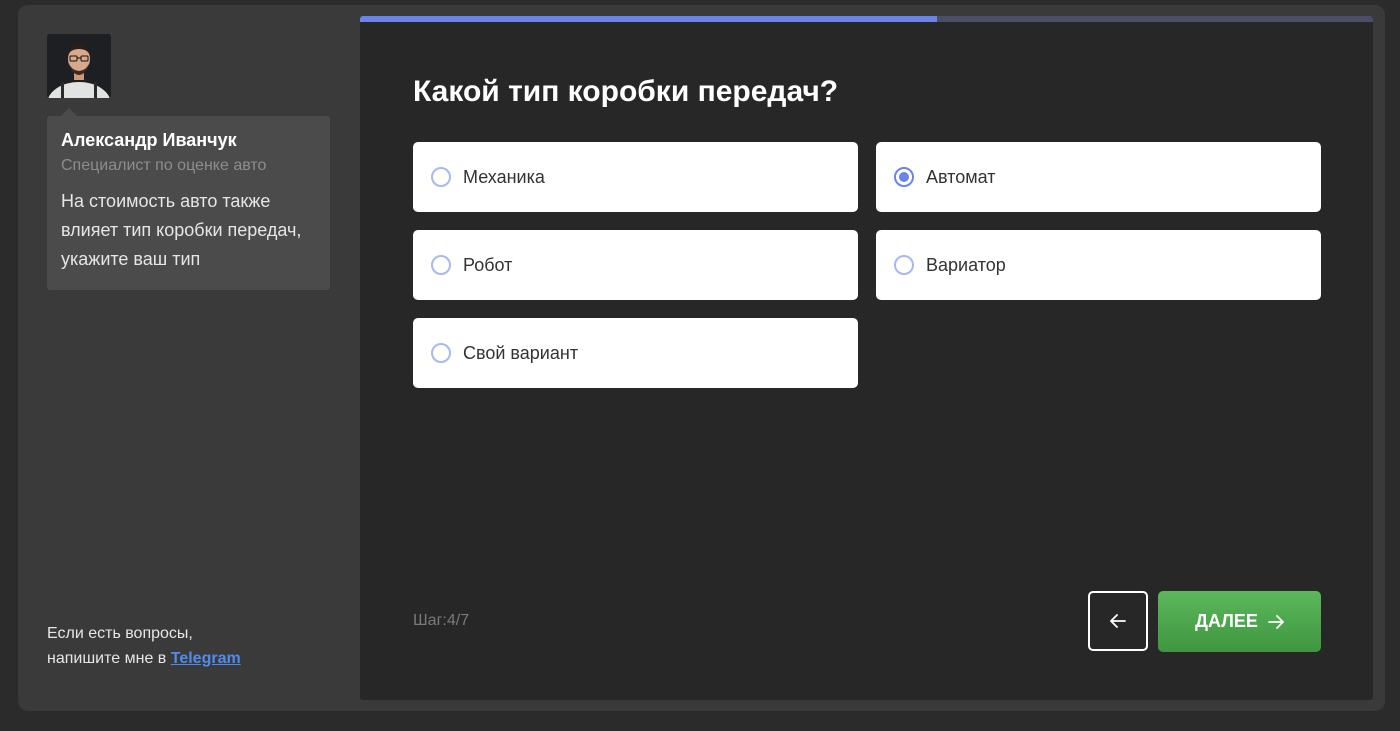 The image size is (1400, 731). I want to click on option-mechanical: Механика, so click(635, 177).